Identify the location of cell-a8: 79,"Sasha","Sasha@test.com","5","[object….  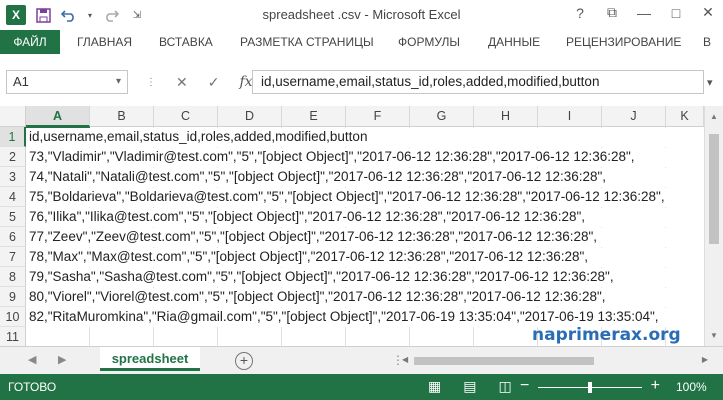
(321, 277).